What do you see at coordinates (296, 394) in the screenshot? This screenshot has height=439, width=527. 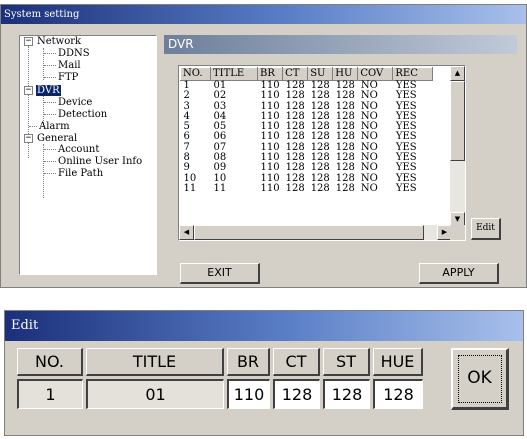 I see `ct-field: 128` at bounding box center [296, 394].